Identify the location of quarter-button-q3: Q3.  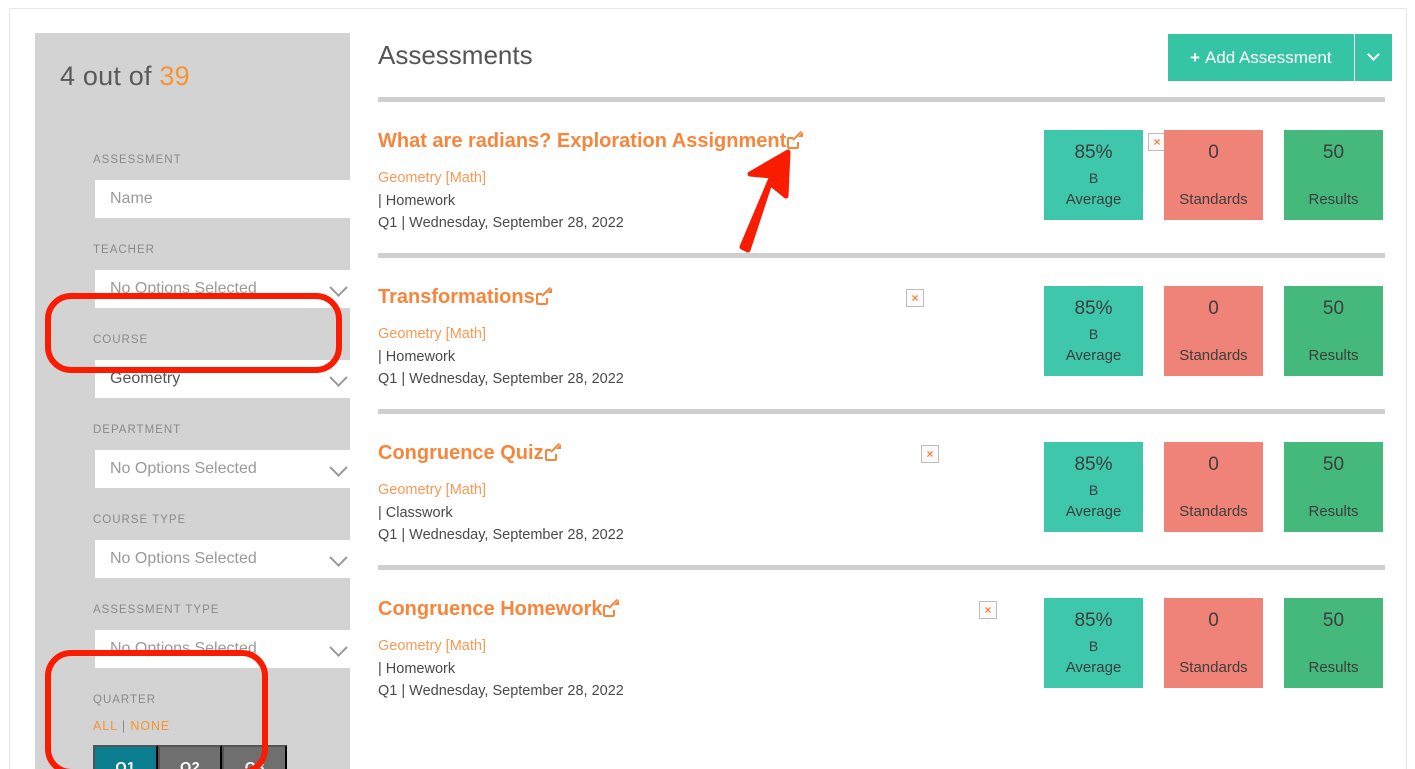
(255, 757).